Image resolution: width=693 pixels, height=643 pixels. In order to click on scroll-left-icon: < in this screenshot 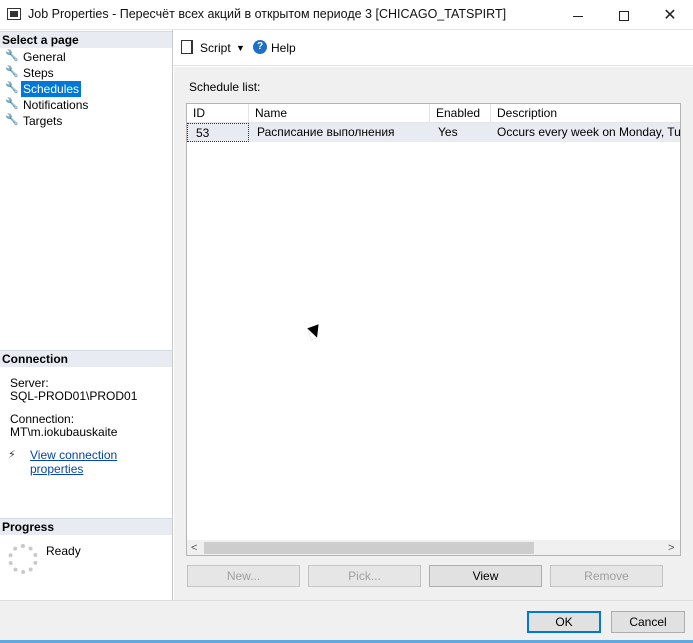, I will do `click(196, 547)`.